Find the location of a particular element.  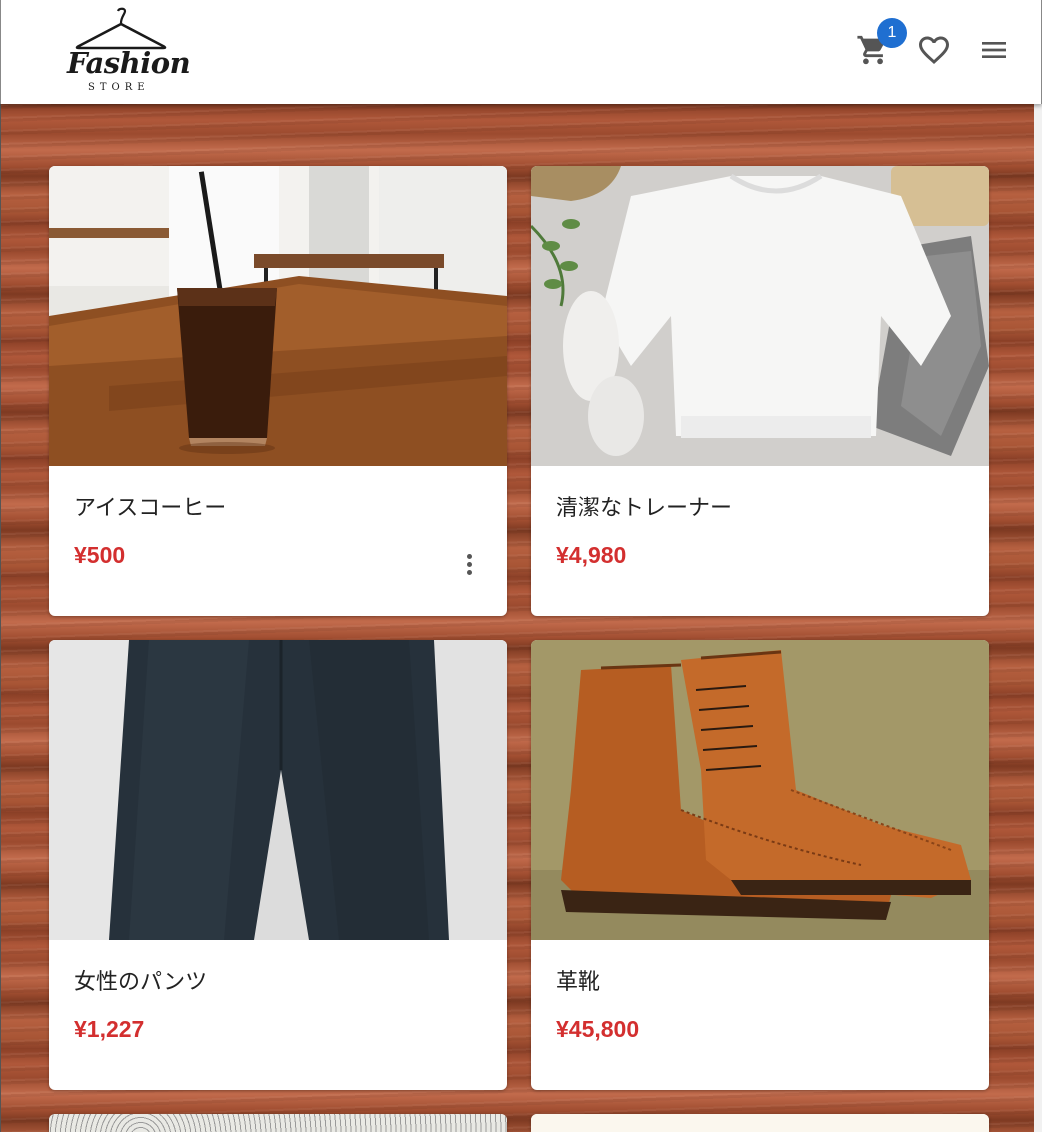

navy-pants-photo is located at coordinates (278, 790).